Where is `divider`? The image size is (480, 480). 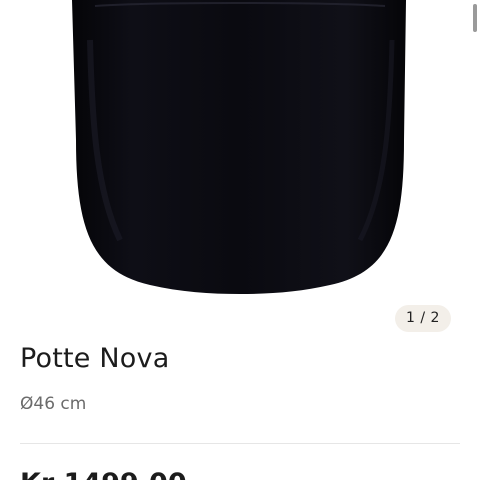 divider is located at coordinates (240, 443).